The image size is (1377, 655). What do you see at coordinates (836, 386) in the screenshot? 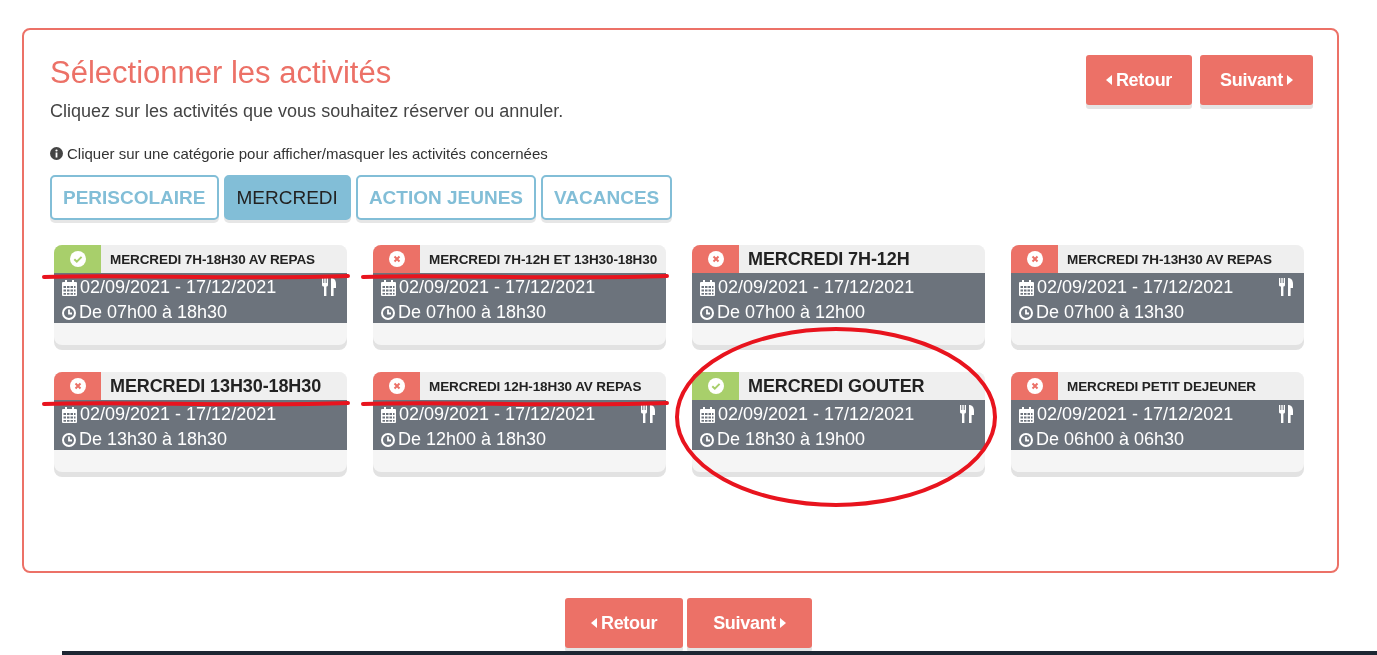
I see `activity-title: MERCREDI GOUTER` at bounding box center [836, 386].